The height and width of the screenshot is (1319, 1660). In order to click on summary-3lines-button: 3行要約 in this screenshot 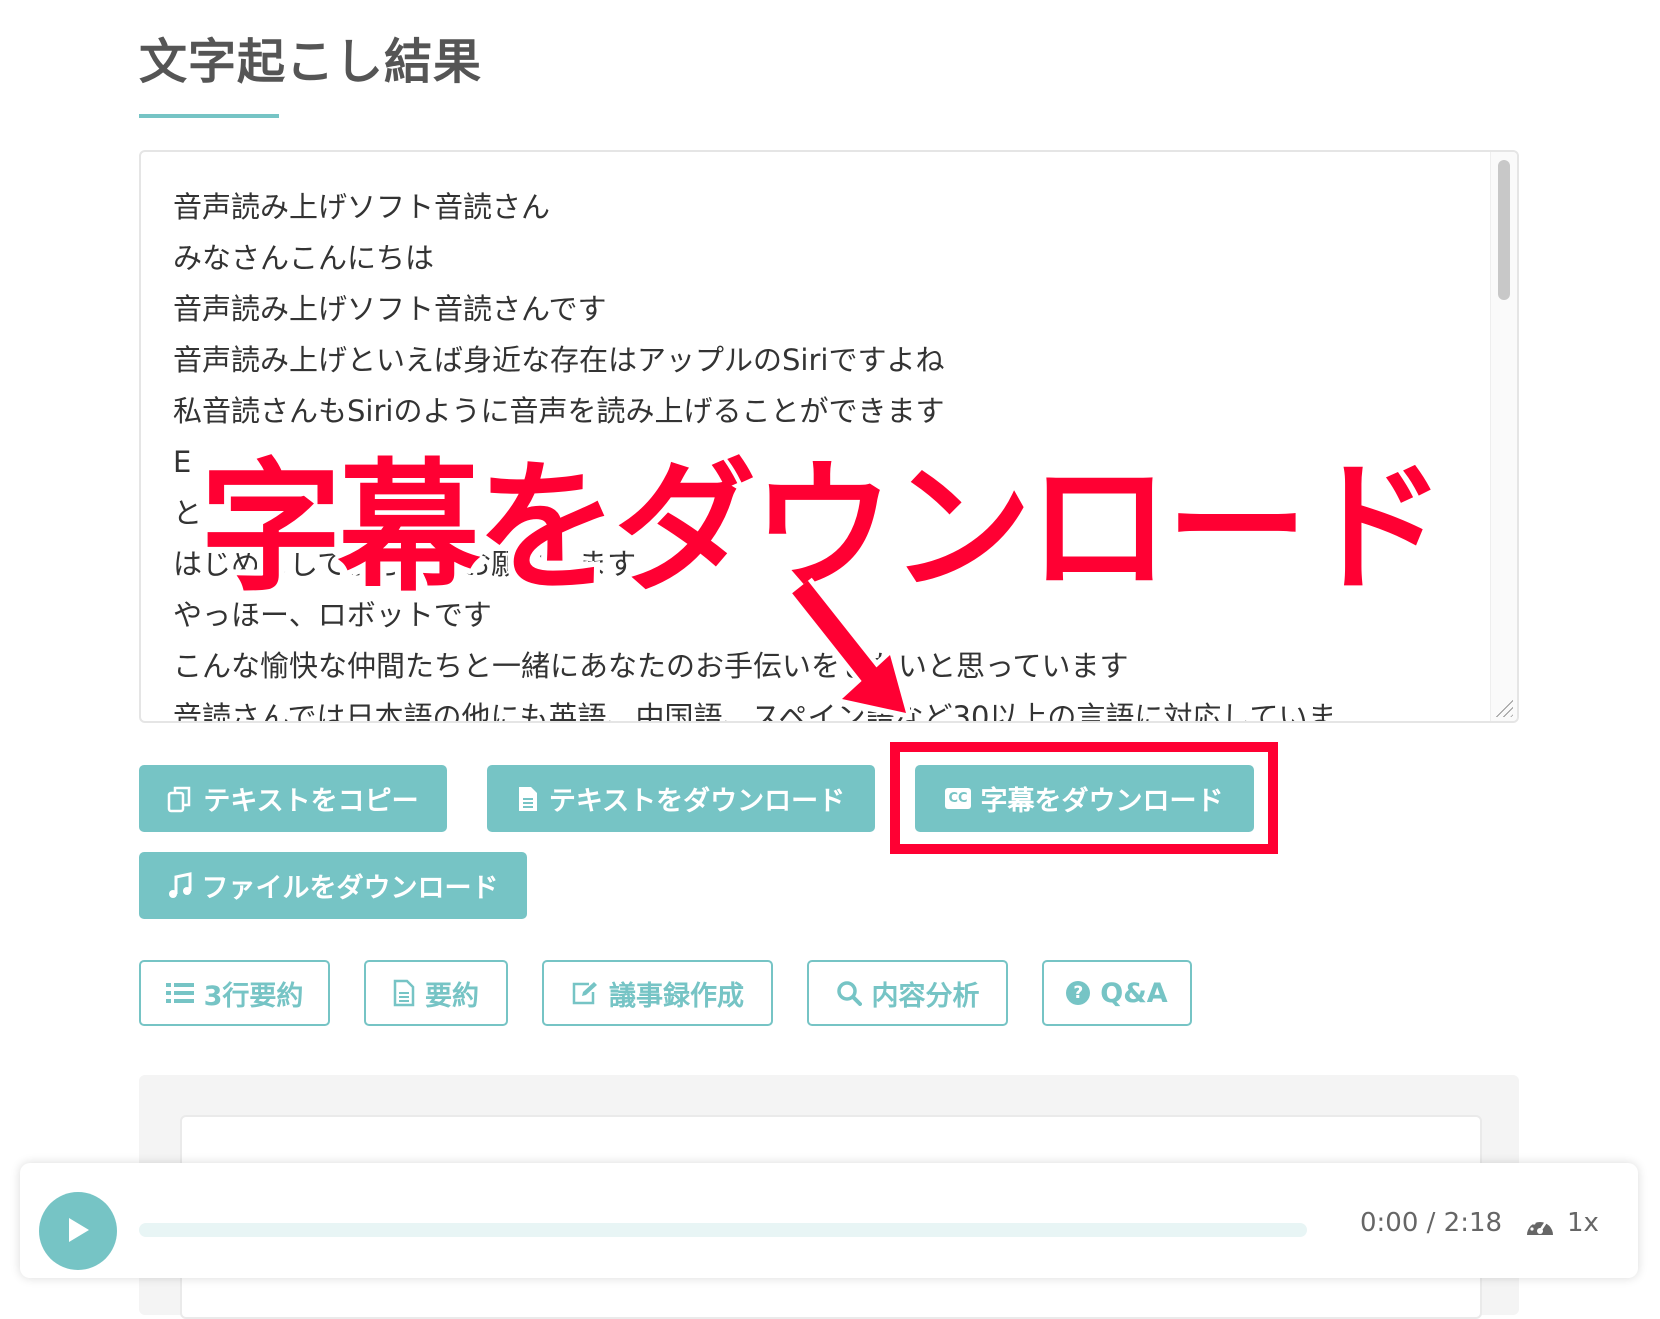, I will do `click(234, 993)`.